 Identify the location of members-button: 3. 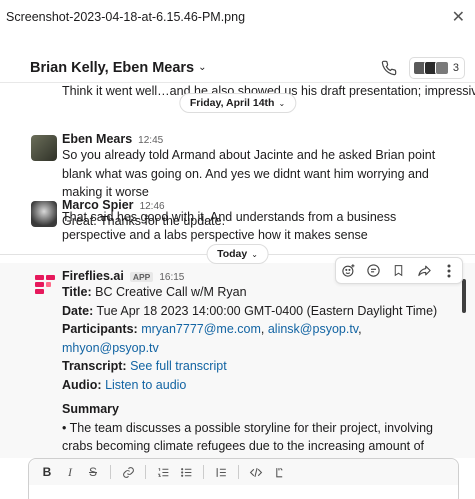
(436, 67).